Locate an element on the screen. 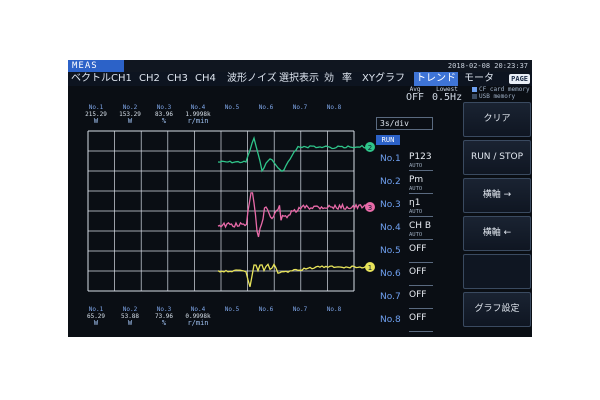 The width and height of the screenshot is (600, 400). channel-number: No.8 is located at coordinates (390, 320).